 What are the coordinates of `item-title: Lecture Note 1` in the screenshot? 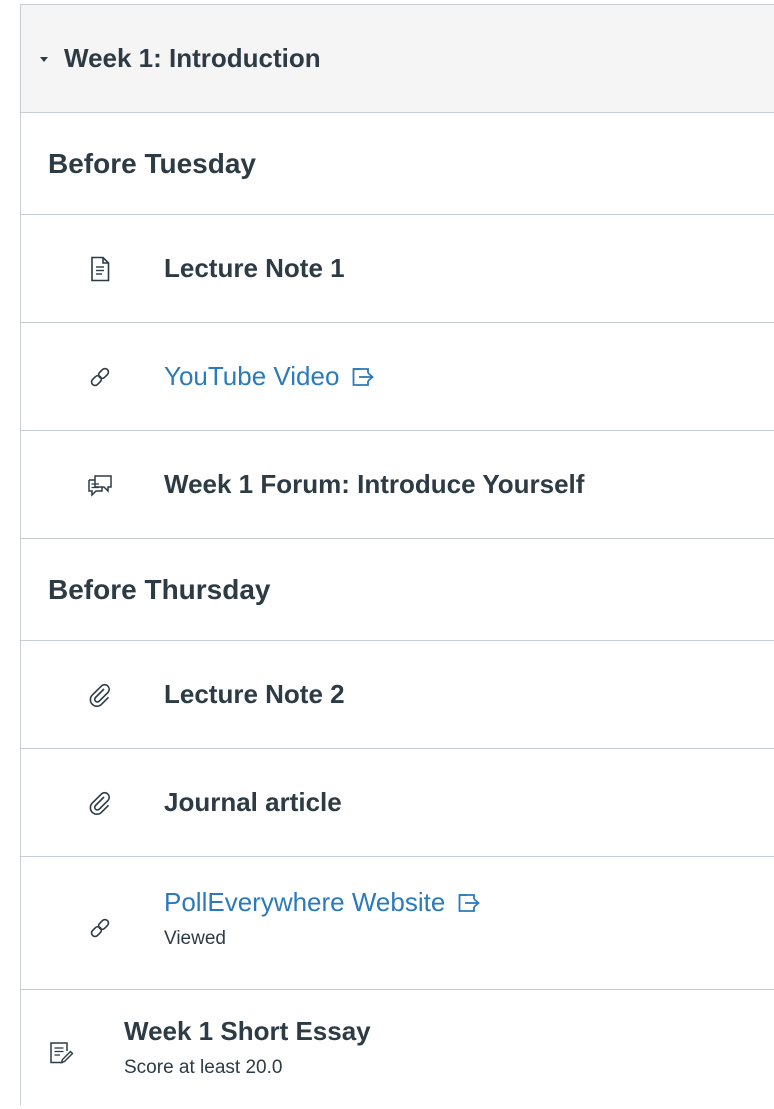 It's located at (254, 268).